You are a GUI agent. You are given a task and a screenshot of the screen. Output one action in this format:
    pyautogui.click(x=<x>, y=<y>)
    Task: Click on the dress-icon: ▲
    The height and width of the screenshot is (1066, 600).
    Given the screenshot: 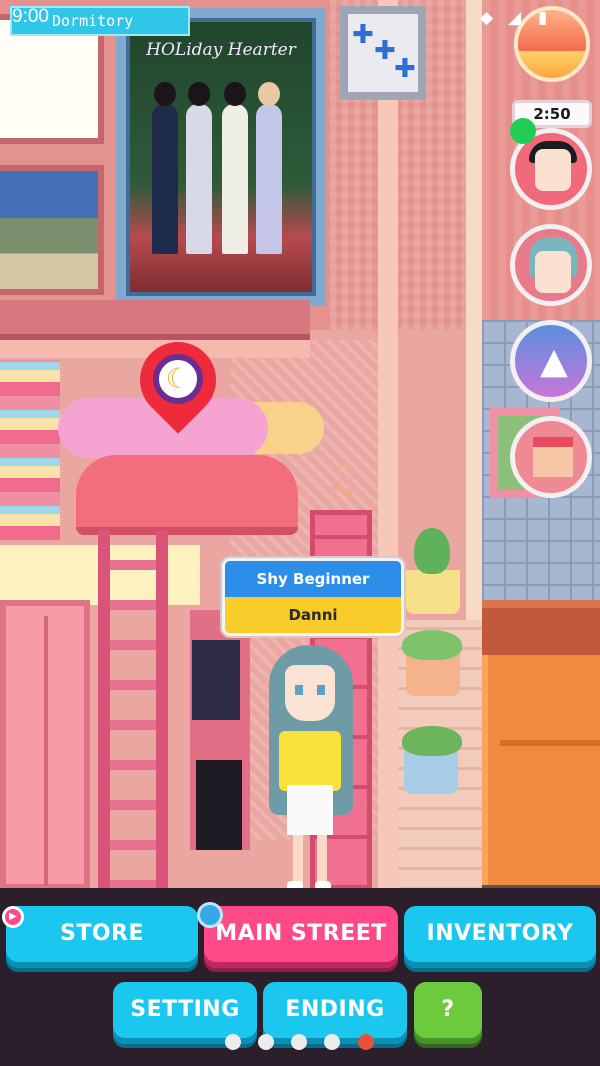 What is the action you would take?
    pyautogui.click(x=554, y=361)
    